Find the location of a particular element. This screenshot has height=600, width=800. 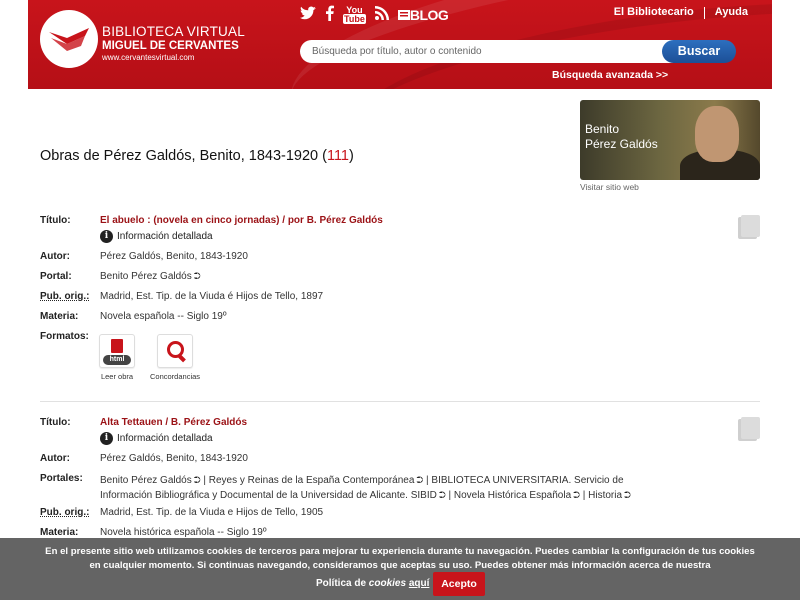

banner-text: Benito Pérez Galdós is located at coordinates (621, 137).